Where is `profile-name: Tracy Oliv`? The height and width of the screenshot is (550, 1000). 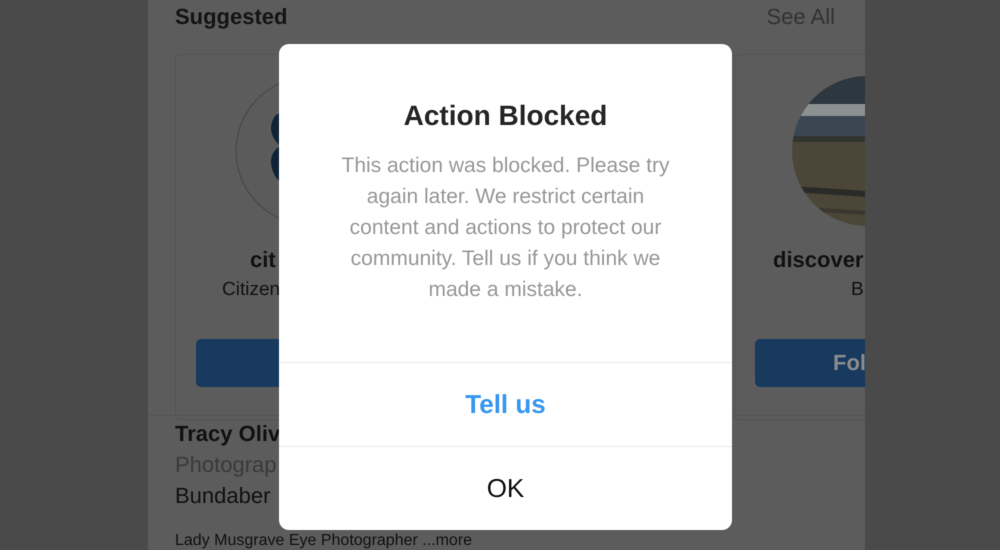 profile-name: Tracy Oliv is located at coordinates (227, 433).